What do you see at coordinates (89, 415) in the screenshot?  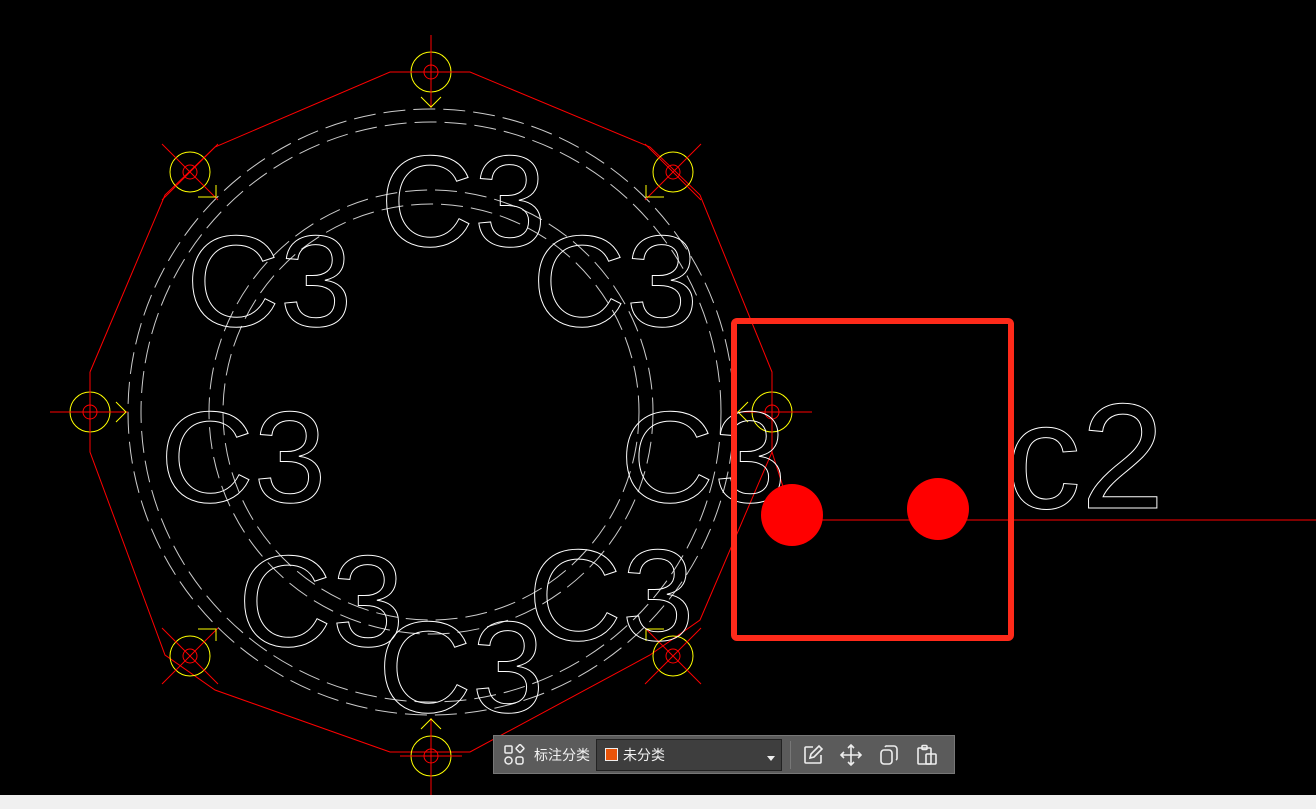 I see `hole-left` at bounding box center [89, 415].